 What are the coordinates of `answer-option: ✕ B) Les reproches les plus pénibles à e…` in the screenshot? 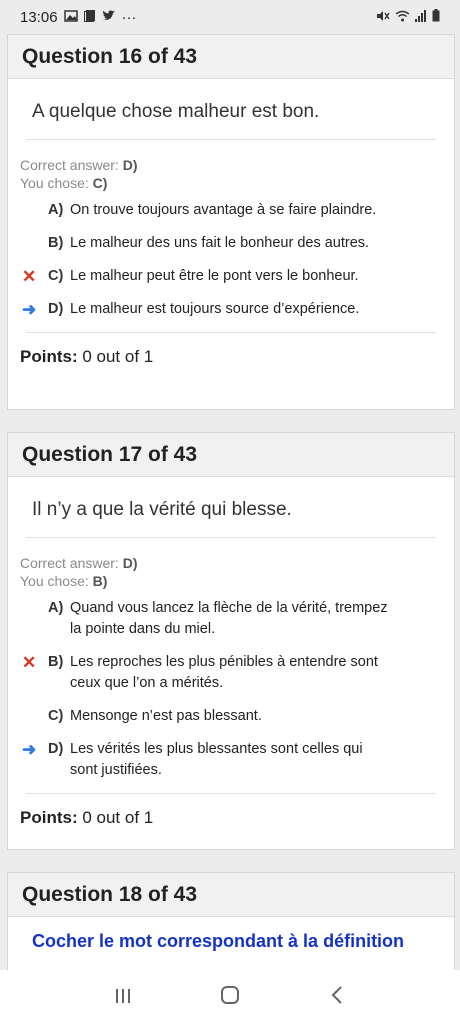 It's located at (231, 673).